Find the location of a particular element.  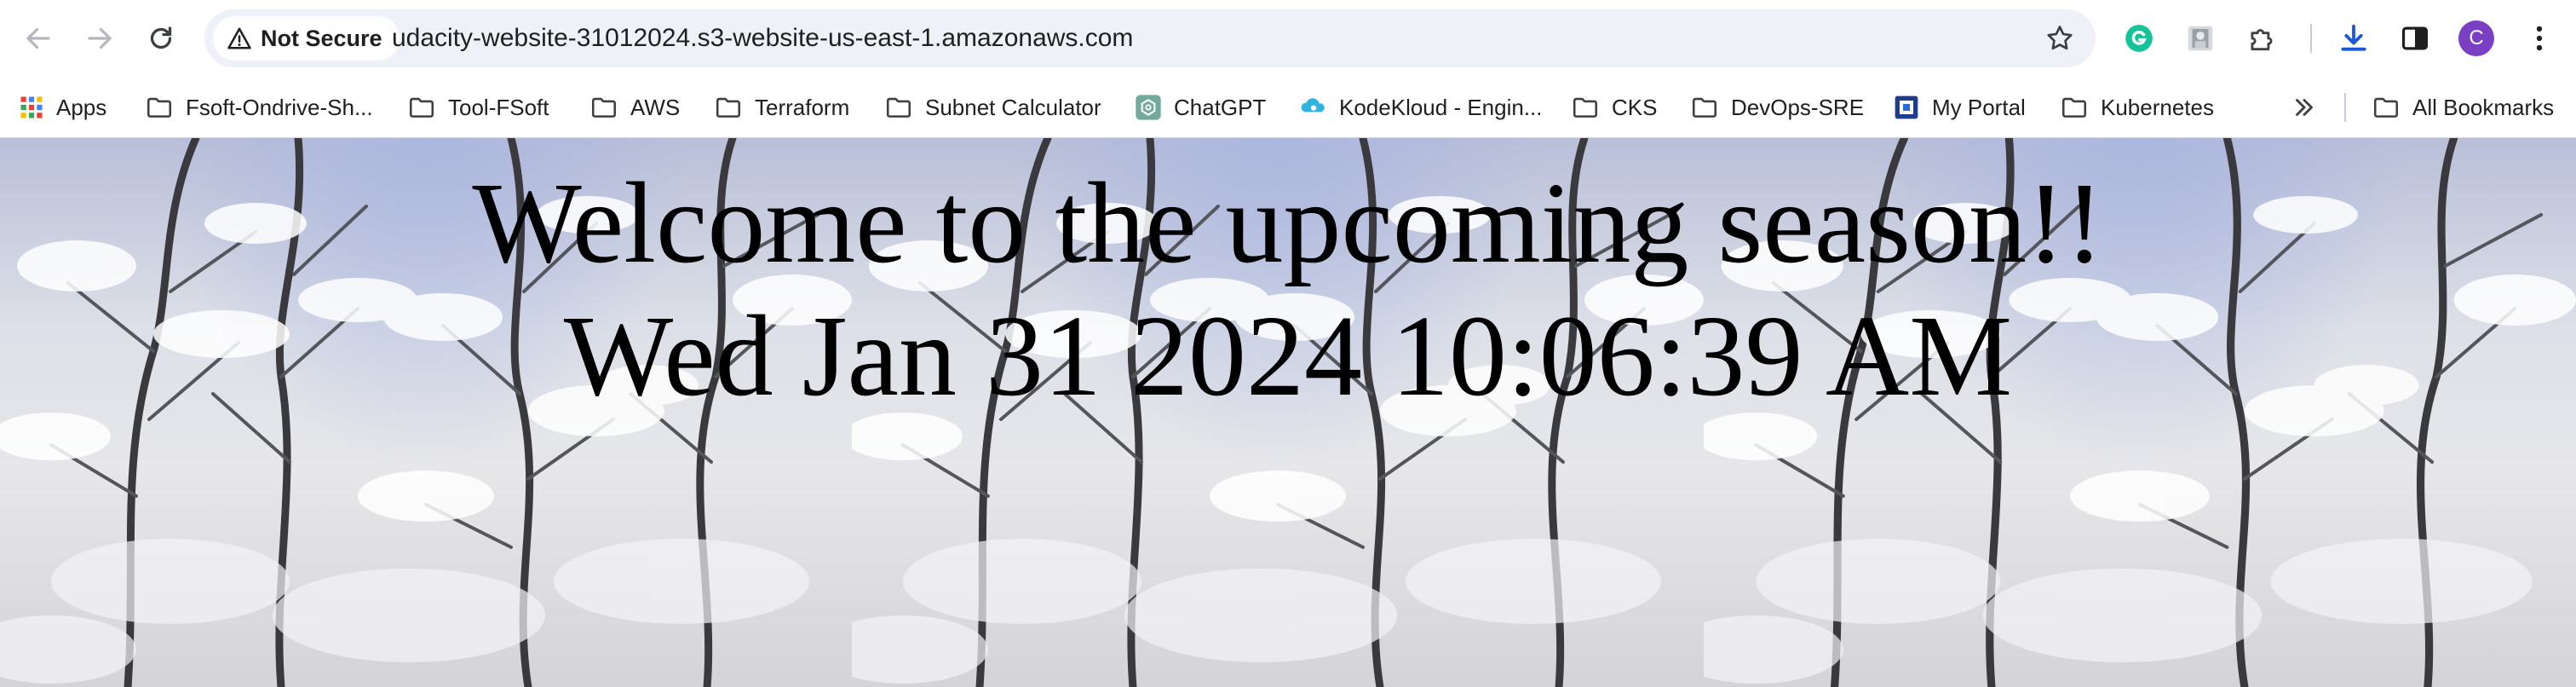

apps-grid-icon is located at coordinates (31, 107).